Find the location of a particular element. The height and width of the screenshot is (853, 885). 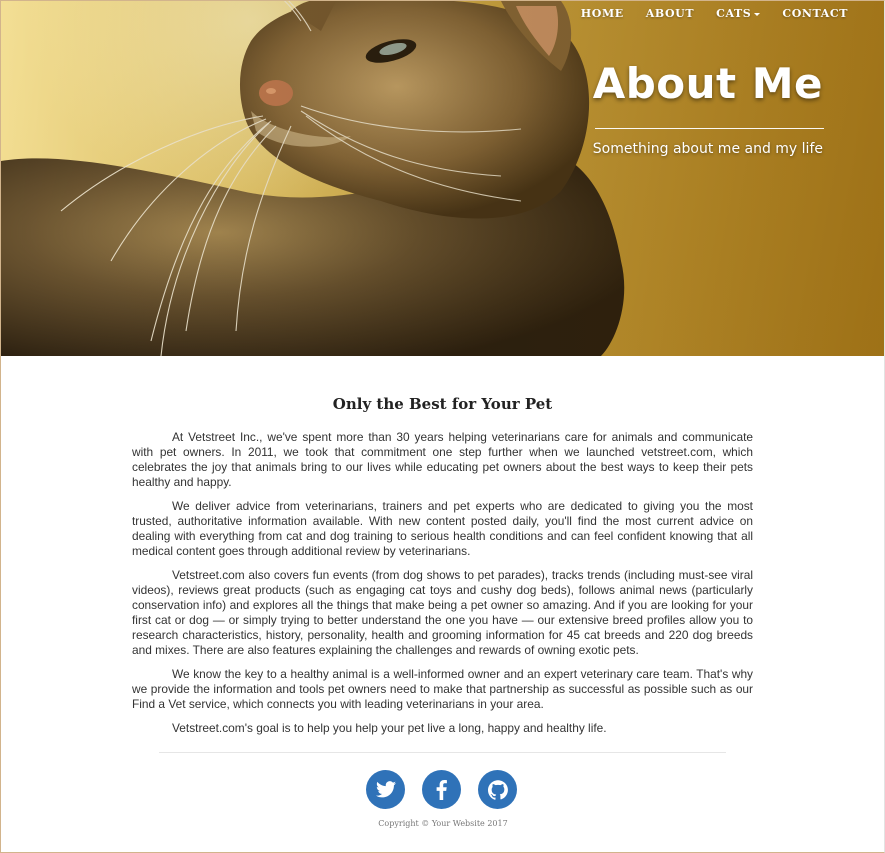

nav-item-label: HOME is located at coordinates (602, 13).